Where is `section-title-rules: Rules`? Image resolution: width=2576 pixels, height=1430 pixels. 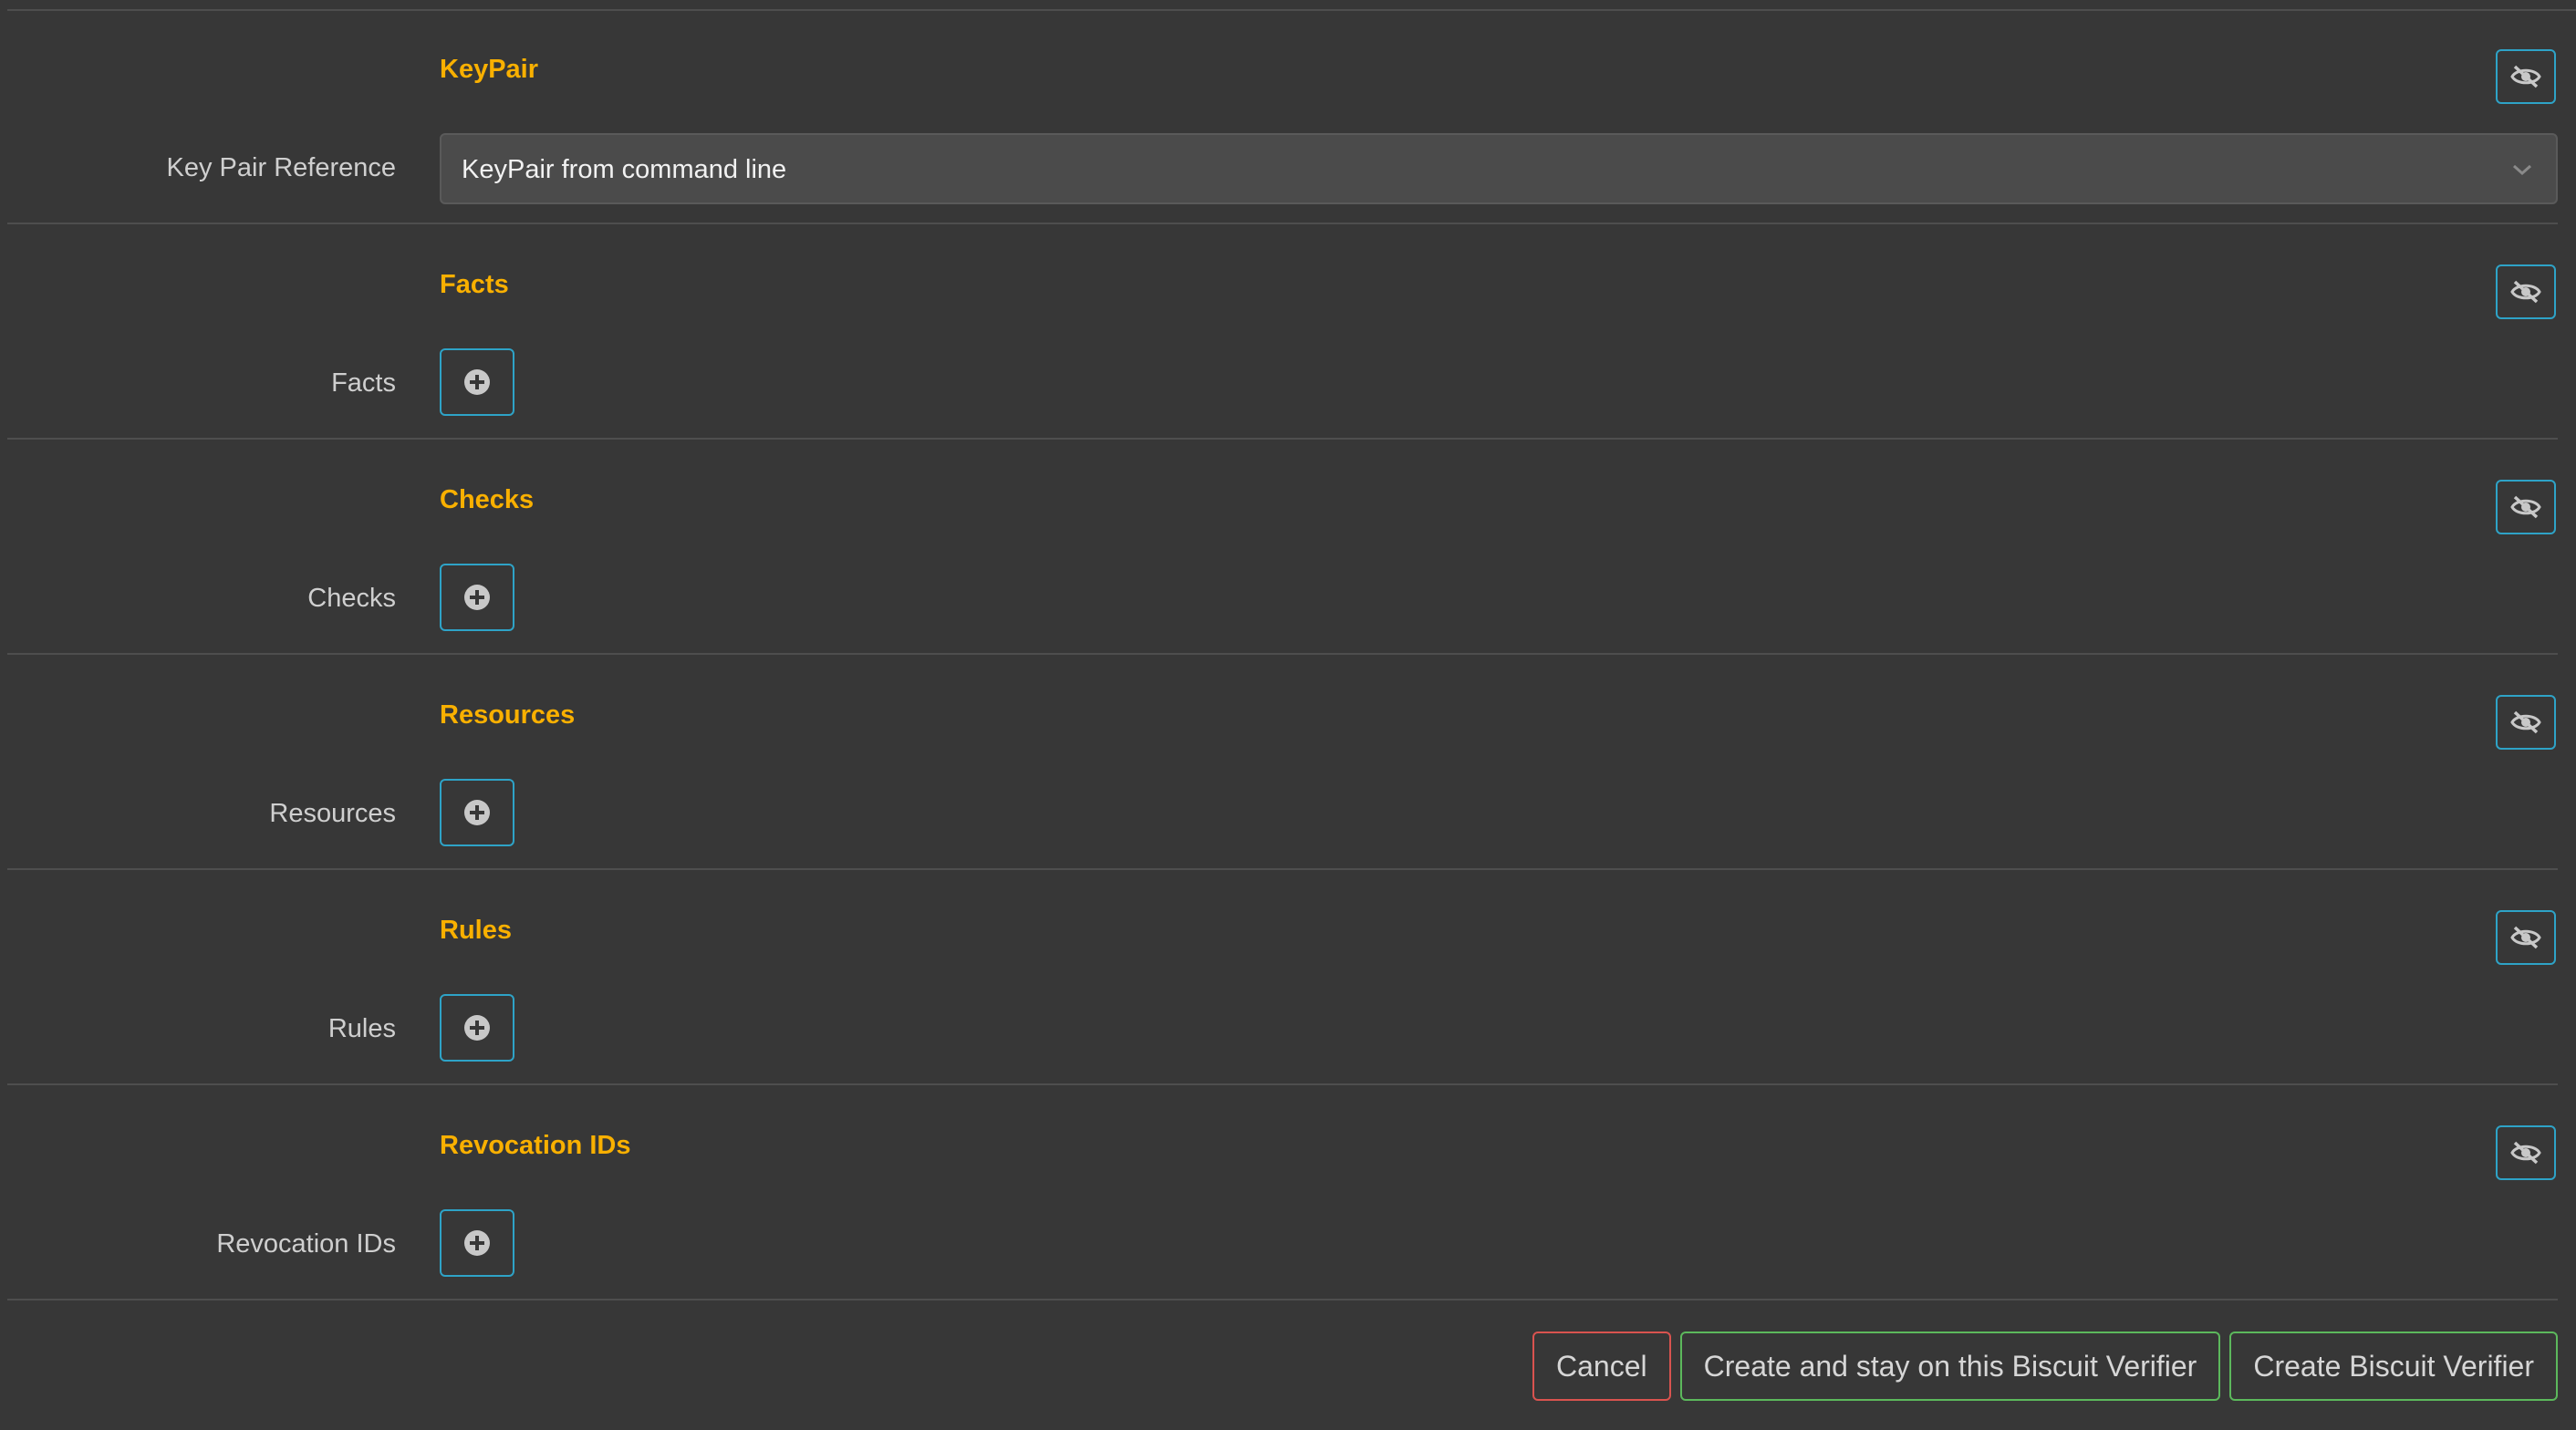 section-title-rules: Rules is located at coordinates (476, 931).